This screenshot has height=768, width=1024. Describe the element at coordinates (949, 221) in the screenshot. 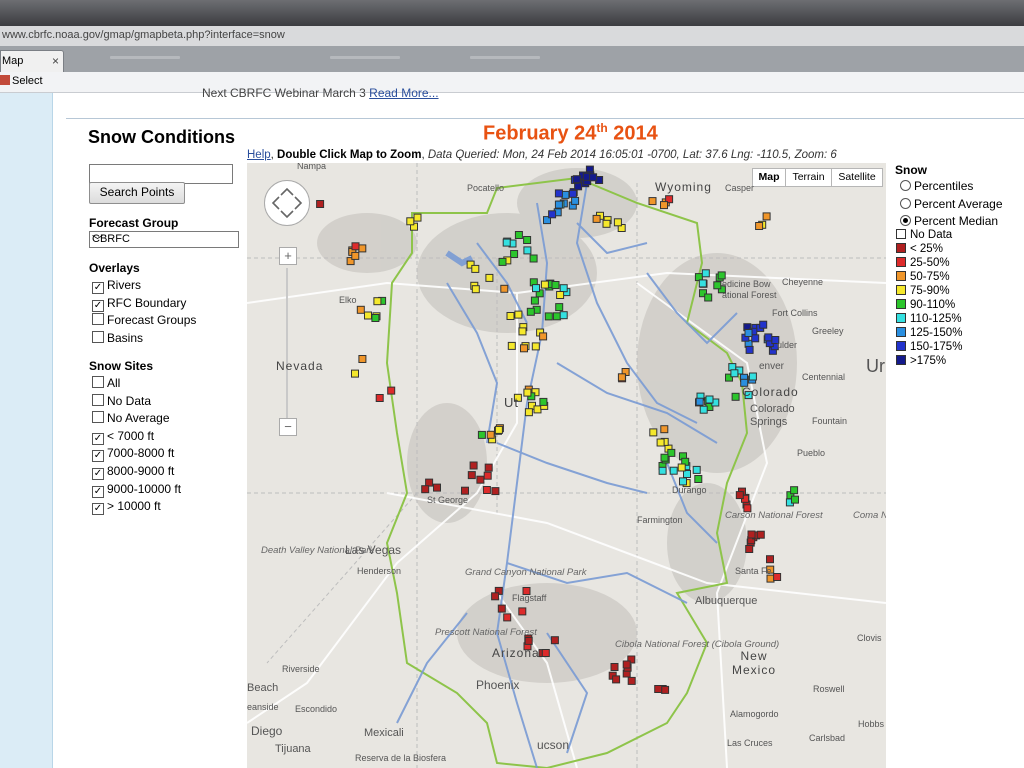

I see `legend-mode-radio-2: Percent Median` at that location.